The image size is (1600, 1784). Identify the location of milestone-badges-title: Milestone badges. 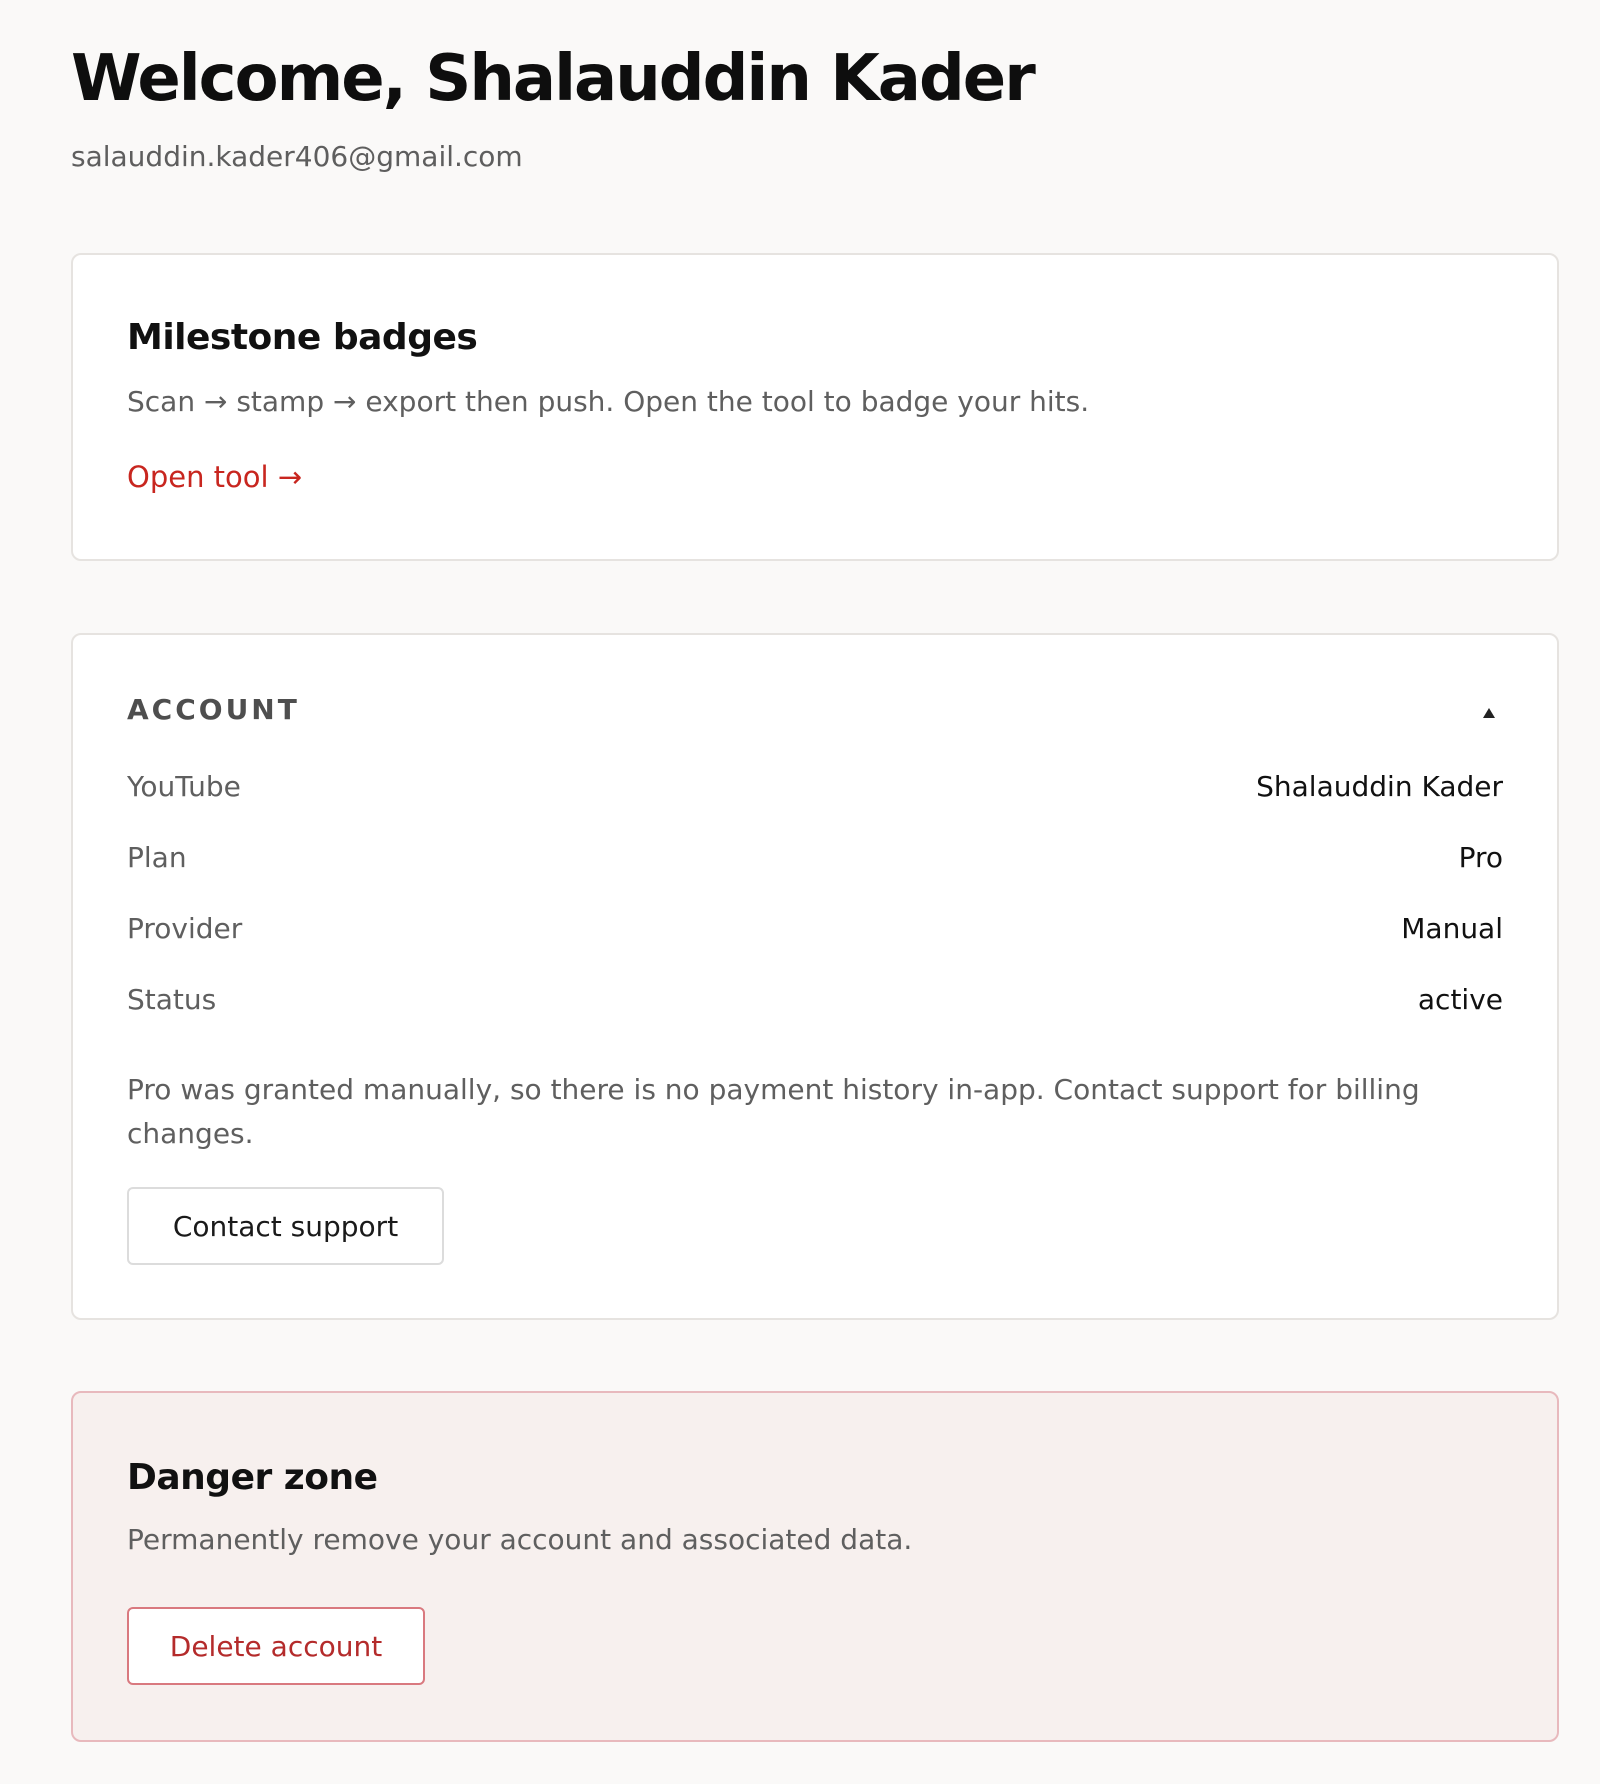
(302, 337).